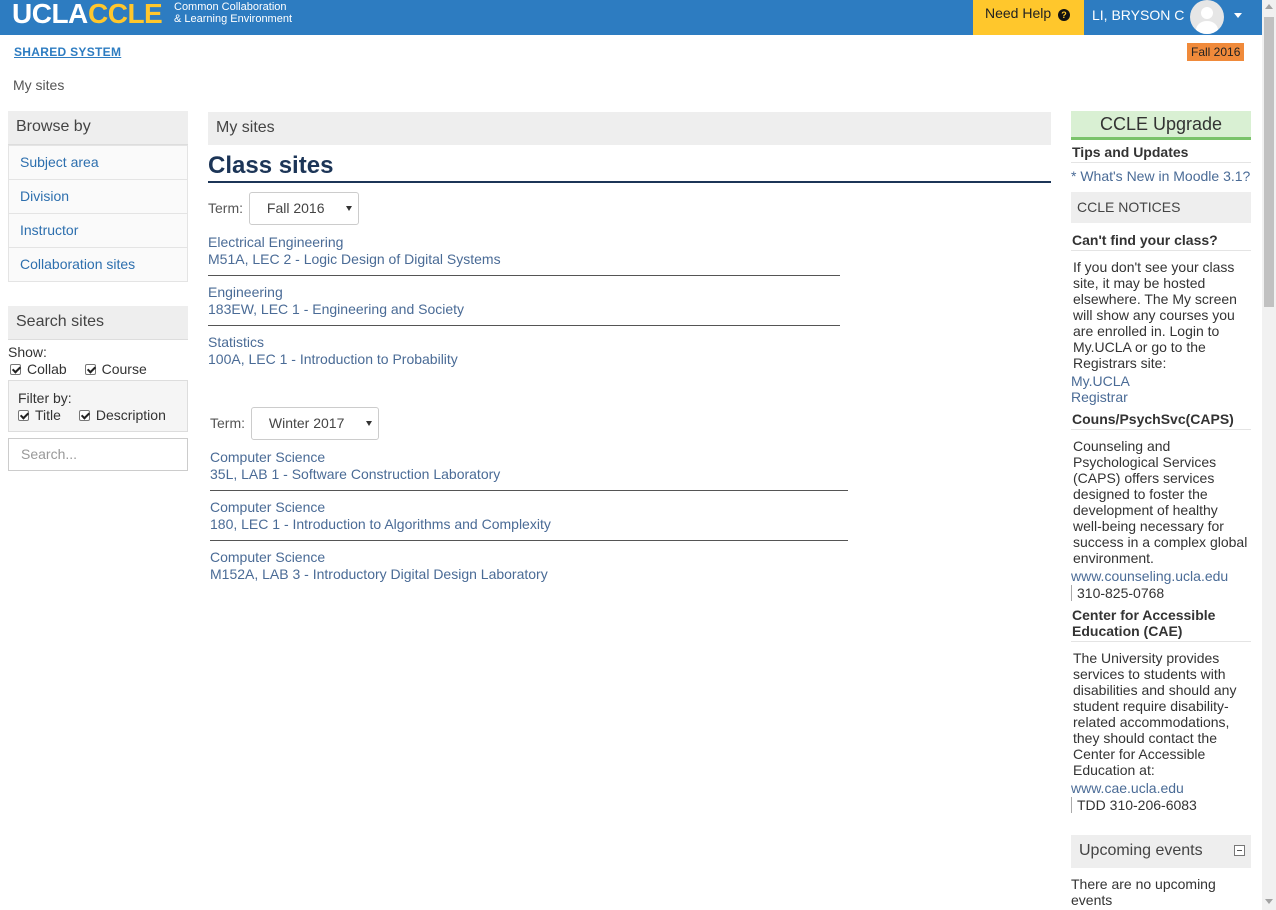 This screenshot has height=910, width=1276. Describe the element at coordinates (59, 162) in the screenshot. I see `browse-link: Subject area` at that location.